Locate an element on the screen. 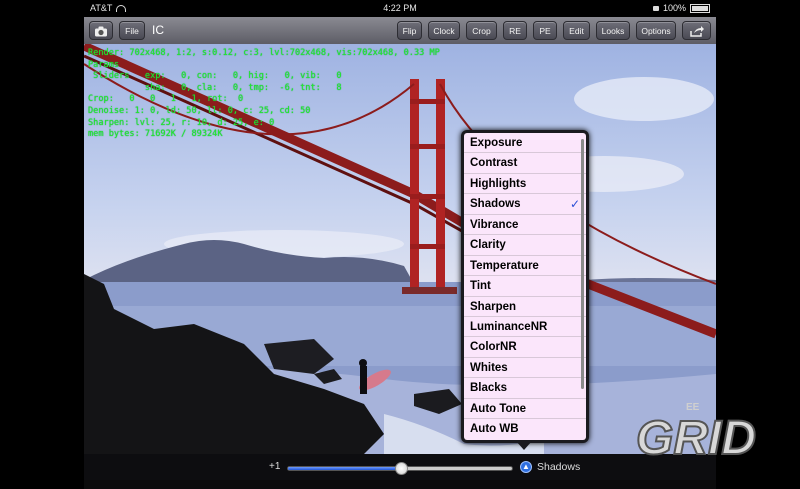 This screenshot has width=800, height=489. checkmark-icon: ✓ is located at coordinates (574, 204).